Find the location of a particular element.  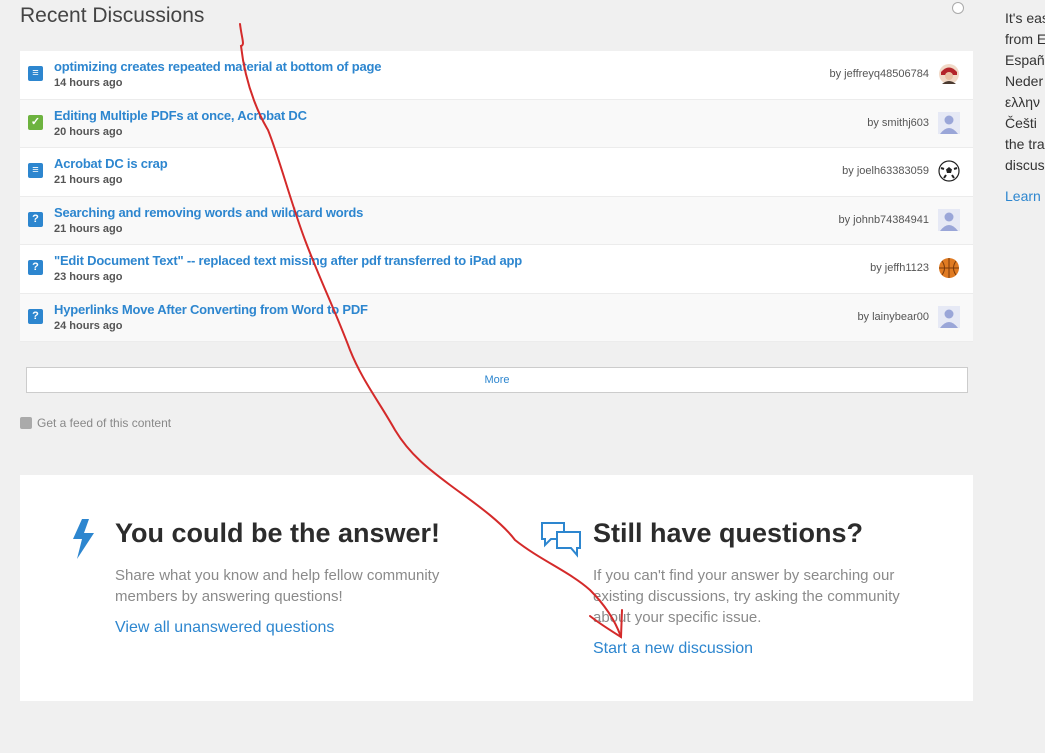

sidebar-line: from E is located at coordinates (1025, 39).